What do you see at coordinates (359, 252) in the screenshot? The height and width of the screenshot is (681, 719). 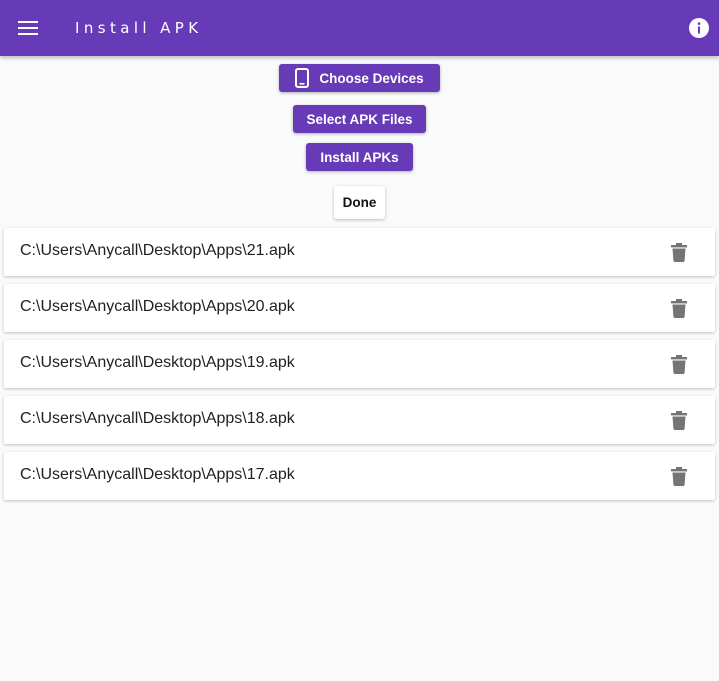 I see `list-item: C:\Users\Anycall\Desktop\Apps\21.apk` at bounding box center [359, 252].